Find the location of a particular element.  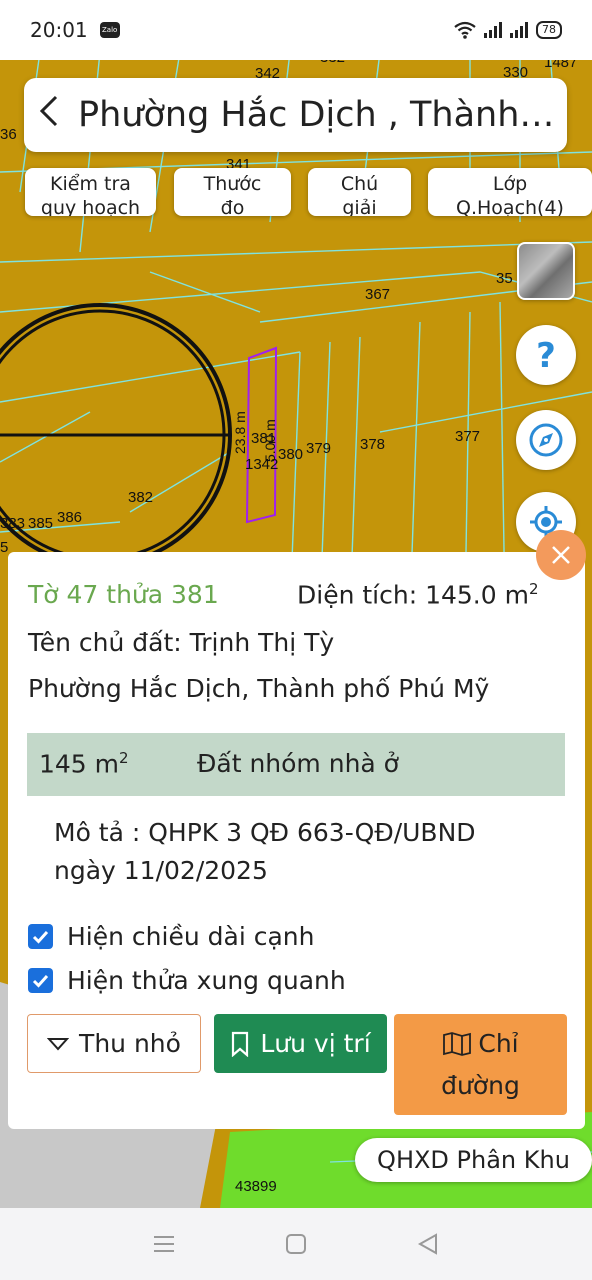

map-label: 378 is located at coordinates (373, 444).